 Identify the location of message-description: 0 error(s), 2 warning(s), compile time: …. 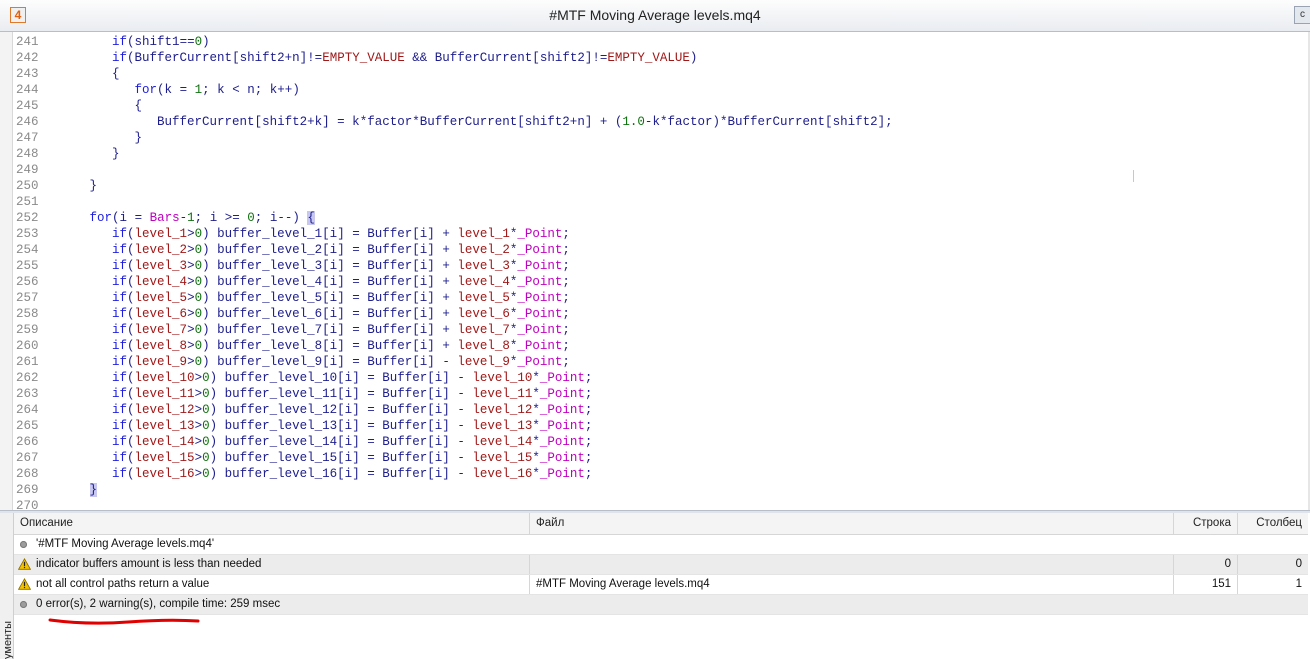
(158, 604).